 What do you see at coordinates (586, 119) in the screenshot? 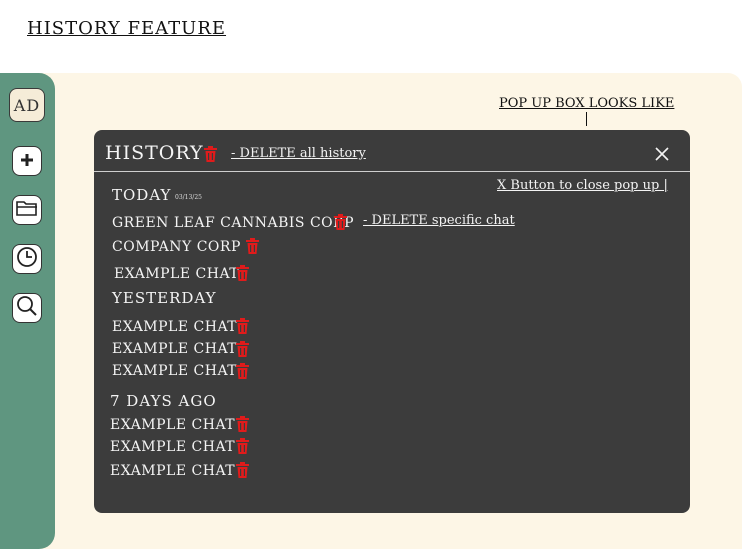
I see `popup-note-arrow` at bounding box center [586, 119].